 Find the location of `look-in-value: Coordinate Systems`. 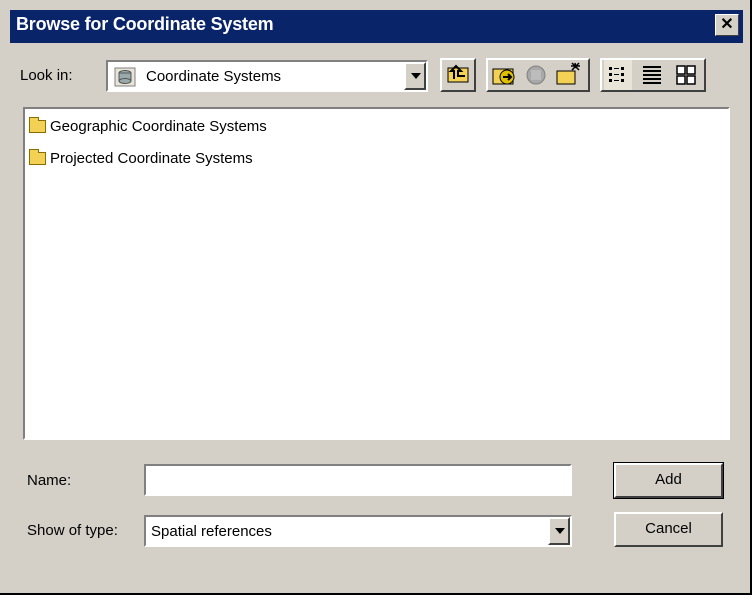

look-in-value: Coordinate Systems is located at coordinates (214, 76).